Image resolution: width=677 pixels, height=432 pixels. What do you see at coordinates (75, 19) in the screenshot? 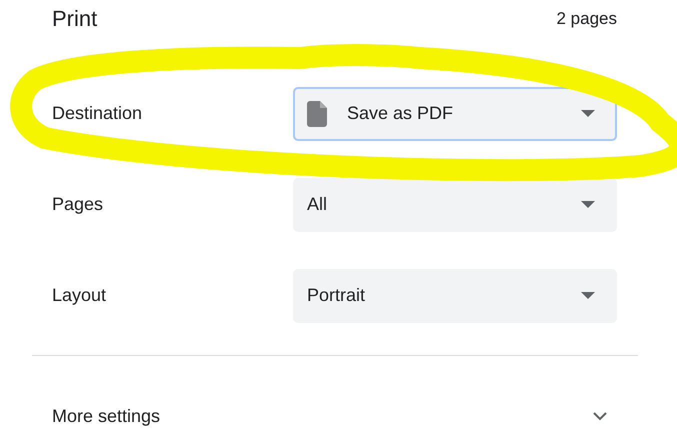
I see `dialog-title: Print` at bounding box center [75, 19].